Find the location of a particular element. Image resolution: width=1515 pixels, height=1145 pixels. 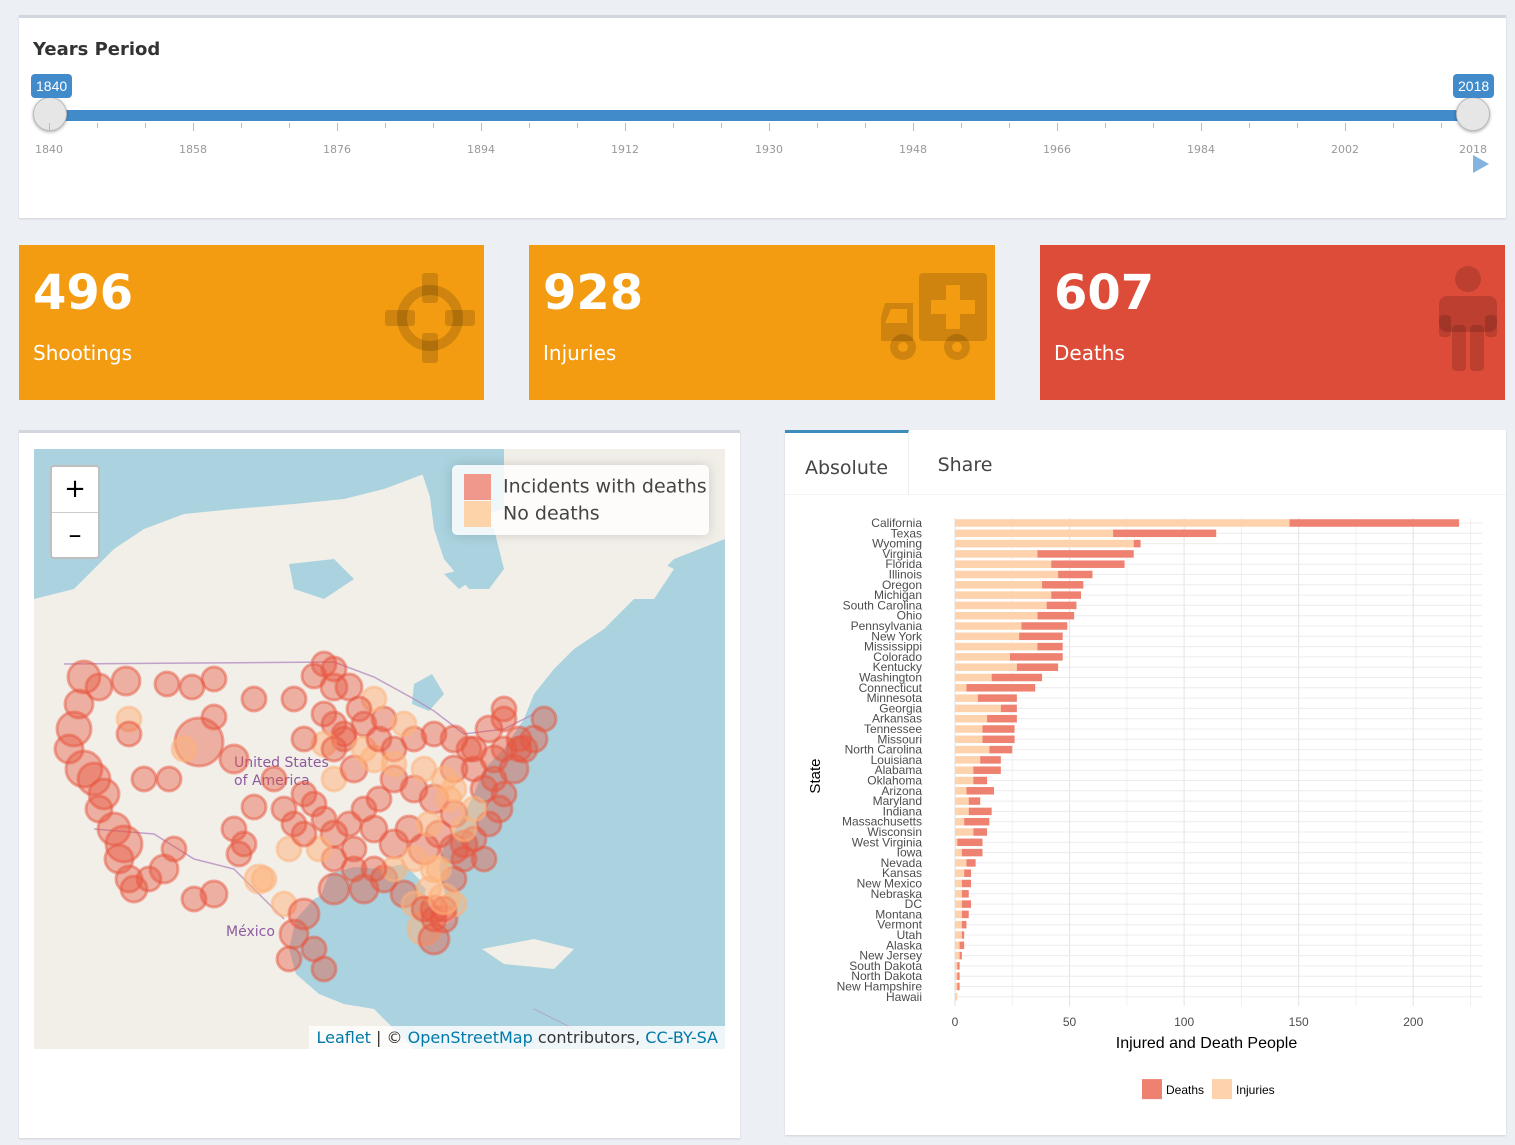

osm-link: OpenStreetMap is located at coordinates (470, 1037).